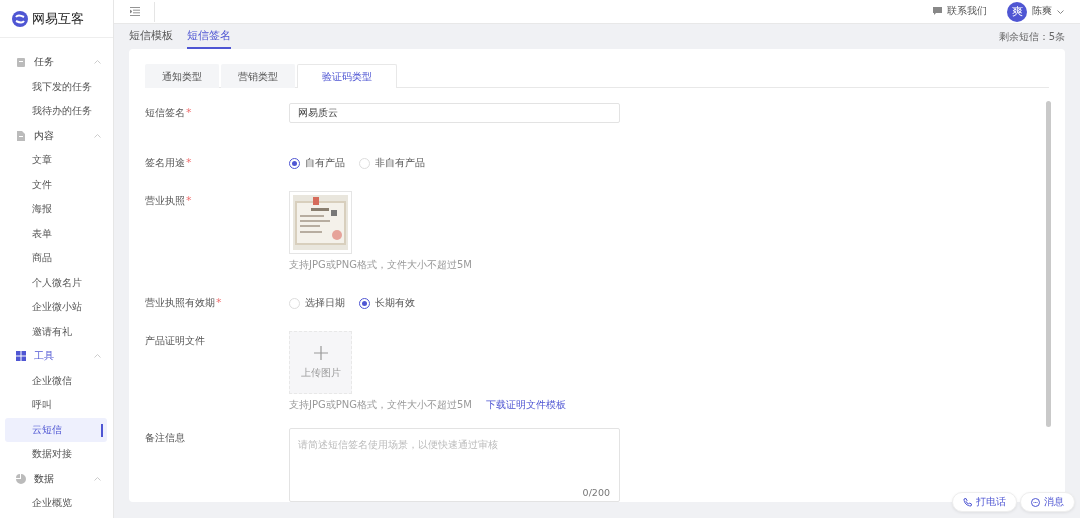  Describe the element at coordinates (44, 62) in the screenshot. I see `group-label: 任务` at that location.